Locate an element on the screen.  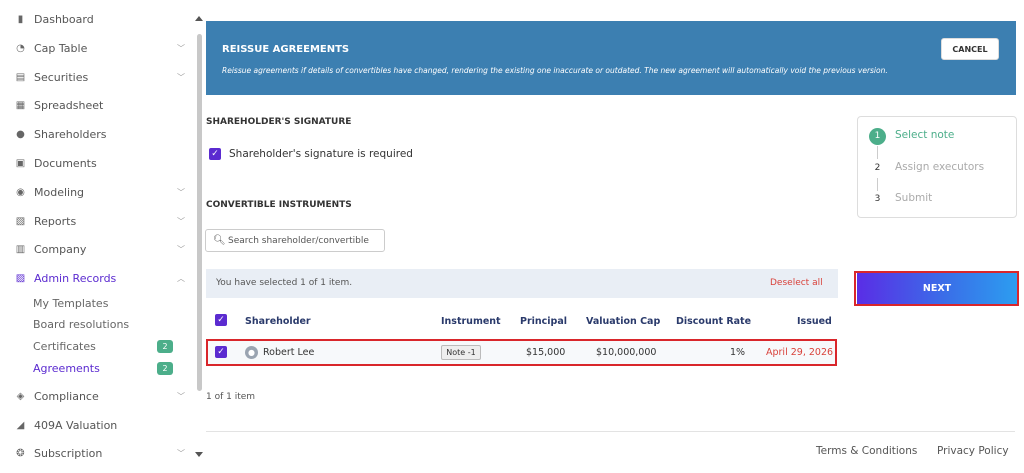
column-header-discount-rate: Discount Rate is located at coordinates (713, 321).